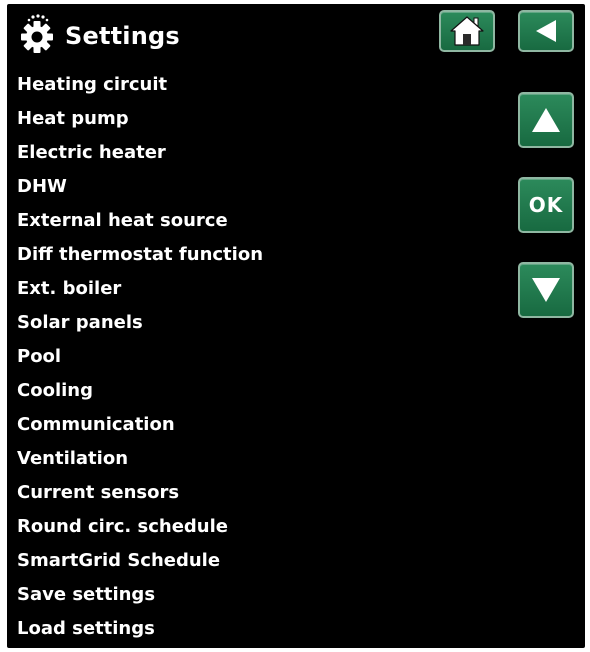 This screenshot has width=590, height=652. Describe the element at coordinates (140, 459) in the screenshot. I see `menu-item-ventilation: Ventilation` at that location.